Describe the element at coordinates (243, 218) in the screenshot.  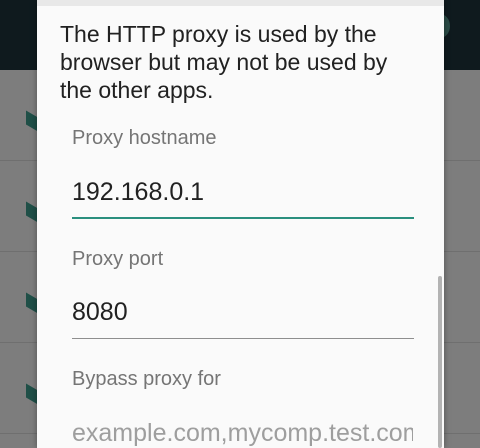
I see `proxy-hostname-underline` at that location.